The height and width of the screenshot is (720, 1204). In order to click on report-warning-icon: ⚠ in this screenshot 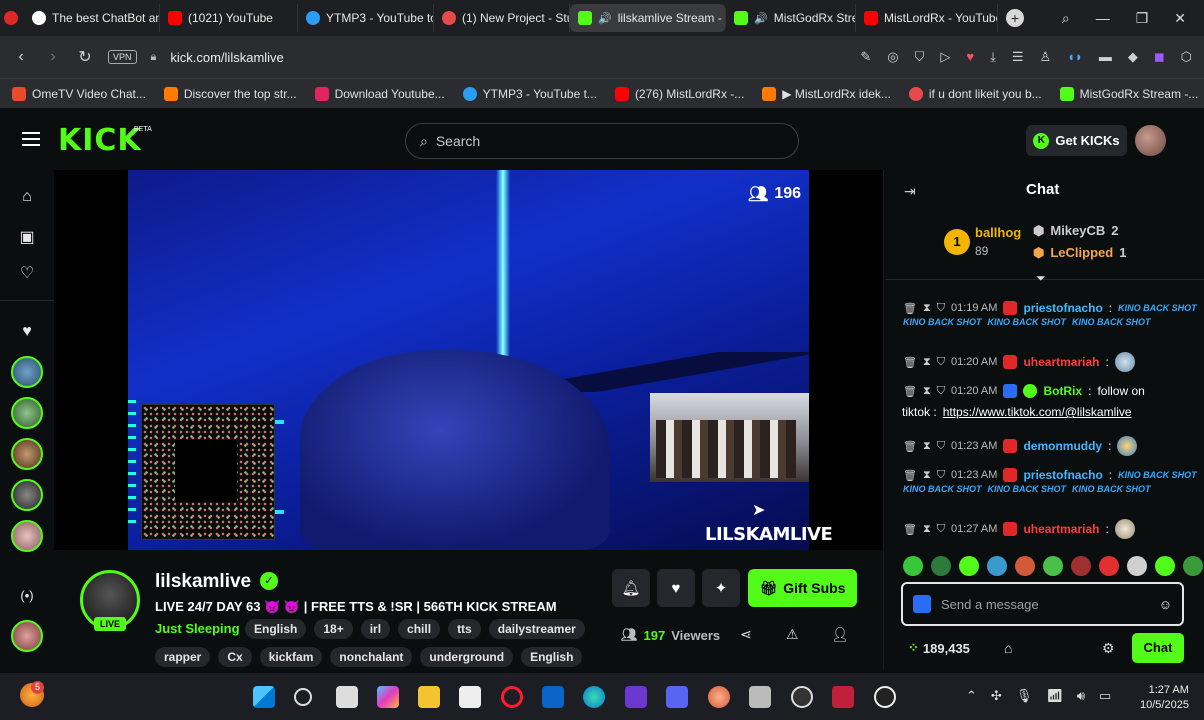, I will do `click(792, 634)`.